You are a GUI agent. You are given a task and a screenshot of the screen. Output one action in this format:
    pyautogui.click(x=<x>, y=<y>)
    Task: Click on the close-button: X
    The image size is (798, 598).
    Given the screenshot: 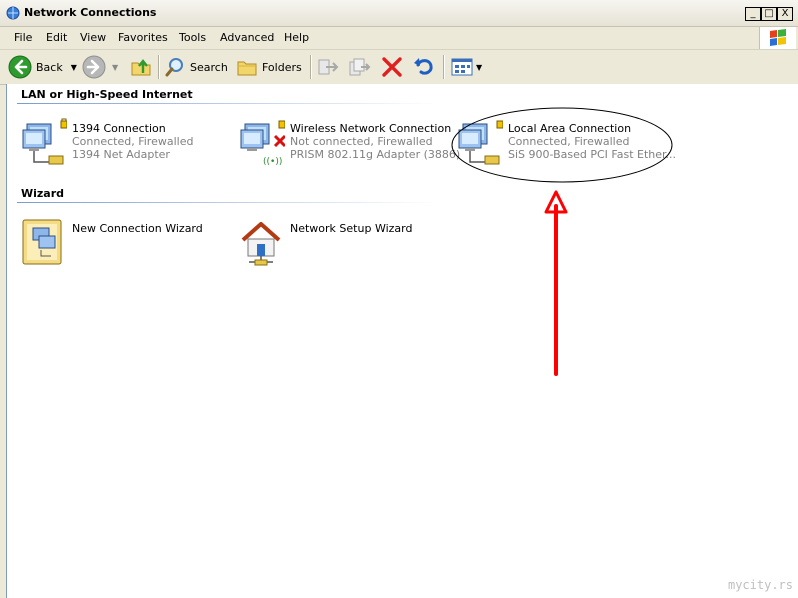 What is the action you would take?
    pyautogui.click(x=785, y=14)
    